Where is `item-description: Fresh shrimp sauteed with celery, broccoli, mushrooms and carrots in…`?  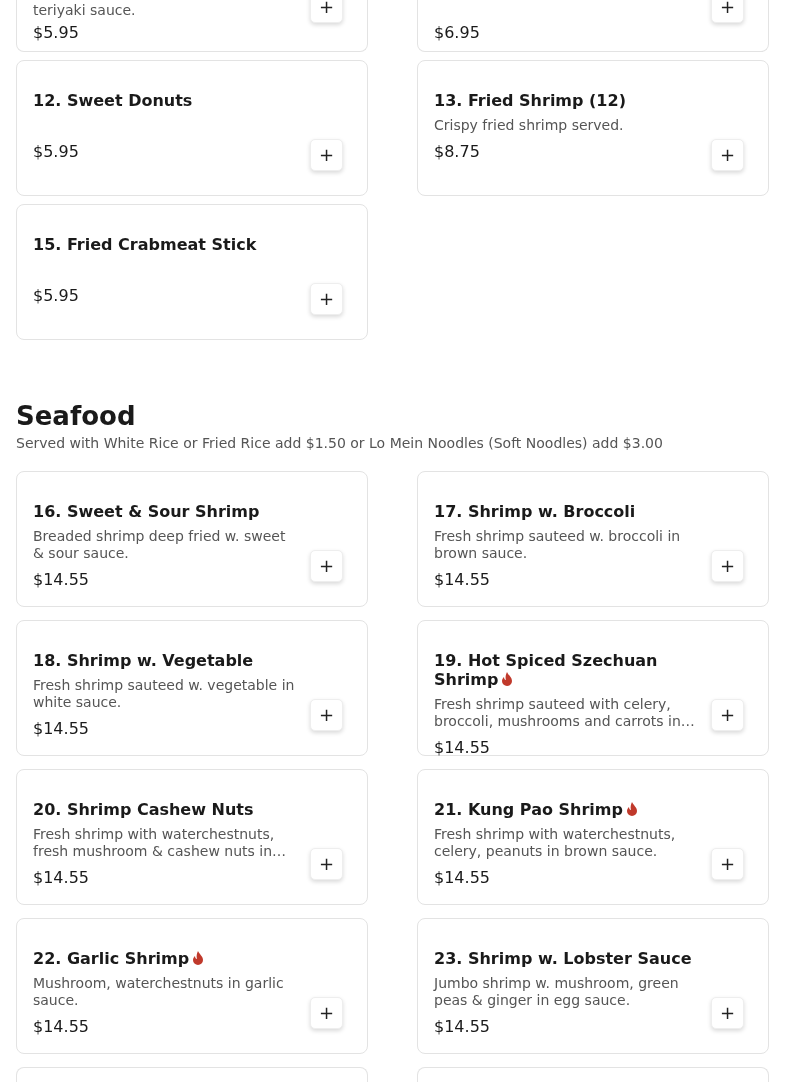 item-description: Fresh shrimp sauteed with celery, broccoli, mushrooms and carrots in… is located at coordinates (565, 713).